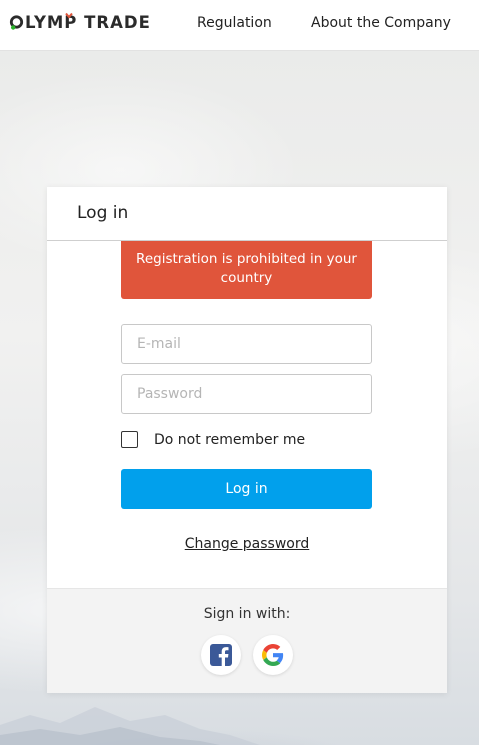 The width and height of the screenshot is (479, 745). Describe the element at coordinates (247, 544) in the screenshot. I see `change-password-link: Change password` at that location.